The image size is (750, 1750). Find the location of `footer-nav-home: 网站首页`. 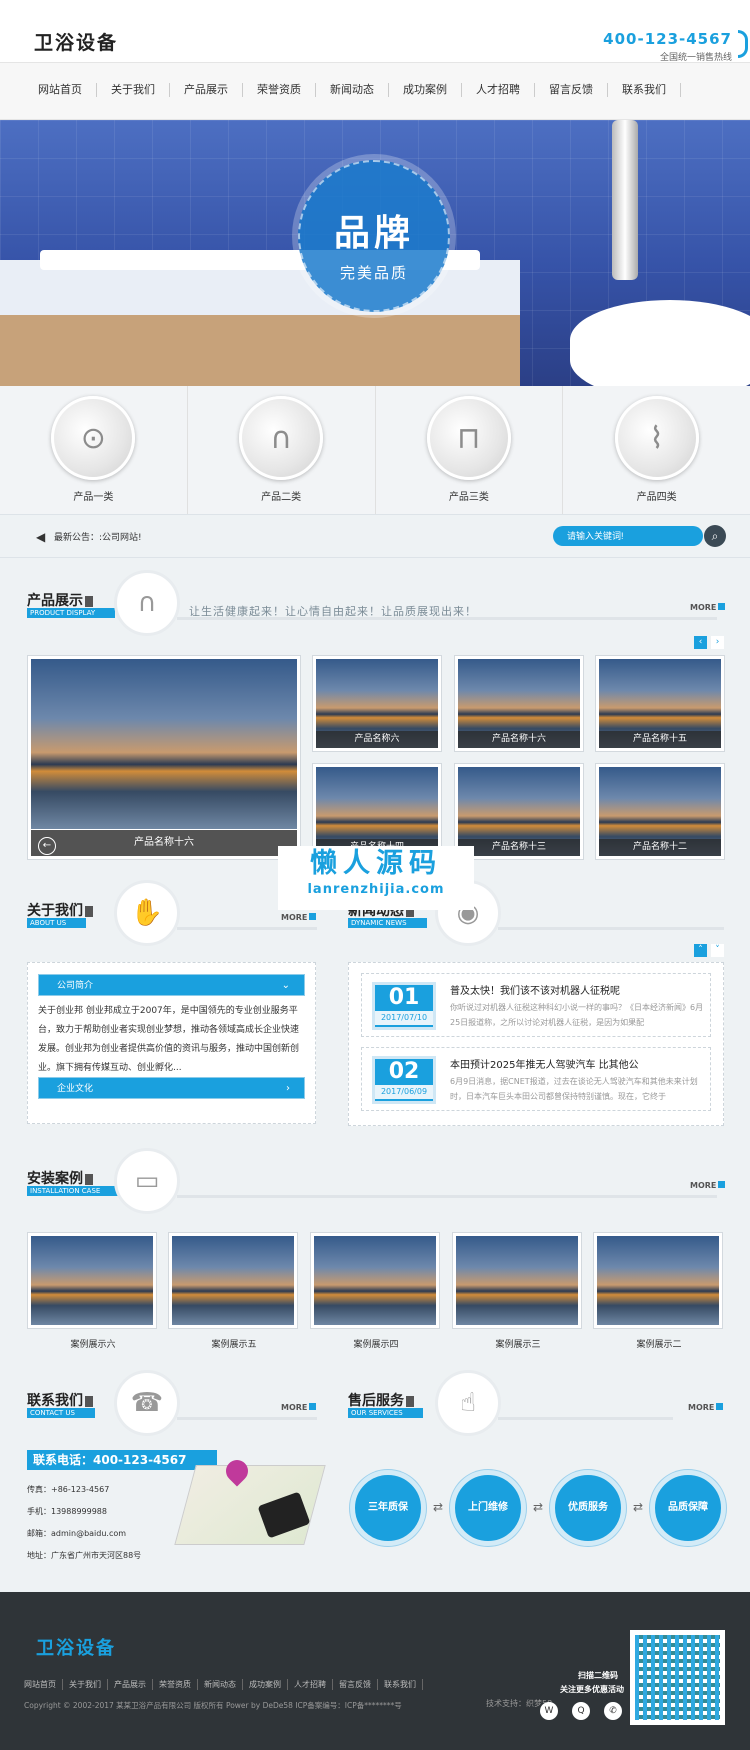

footer-nav-home: 网站首页 is located at coordinates (43, 1684).